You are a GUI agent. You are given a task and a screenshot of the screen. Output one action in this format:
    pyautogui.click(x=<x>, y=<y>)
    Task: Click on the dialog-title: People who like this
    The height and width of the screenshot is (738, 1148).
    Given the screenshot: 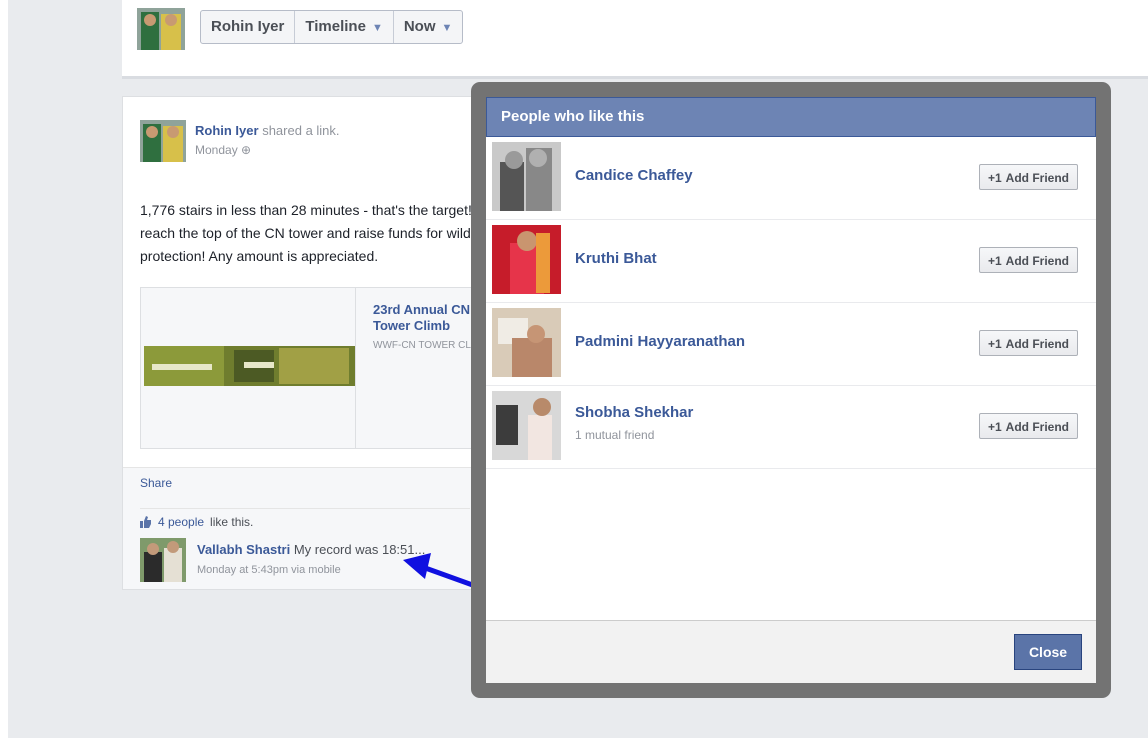 What is the action you would take?
    pyautogui.click(x=791, y=117)
    